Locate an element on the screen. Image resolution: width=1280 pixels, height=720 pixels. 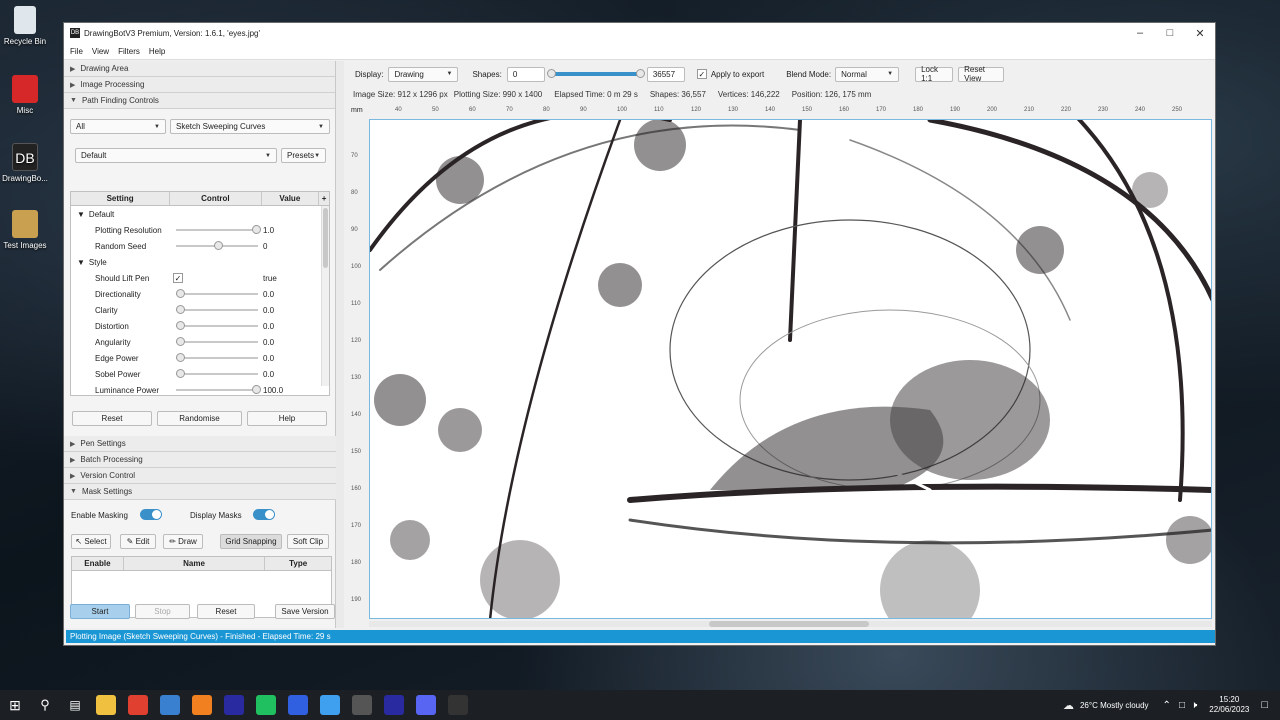
column-header-name: Name is located at coordinates (195, 563).